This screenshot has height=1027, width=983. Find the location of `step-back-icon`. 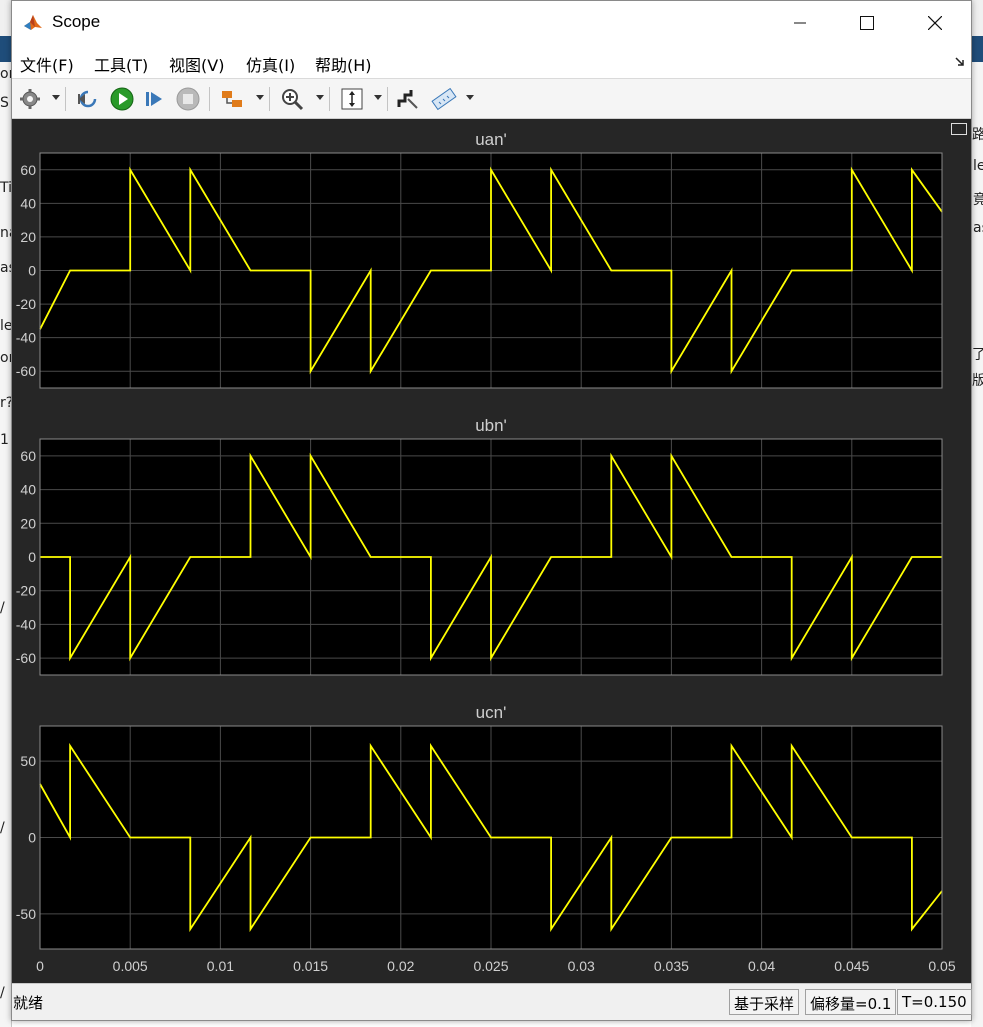

step-back-icon is located at coordinates (87, 99).